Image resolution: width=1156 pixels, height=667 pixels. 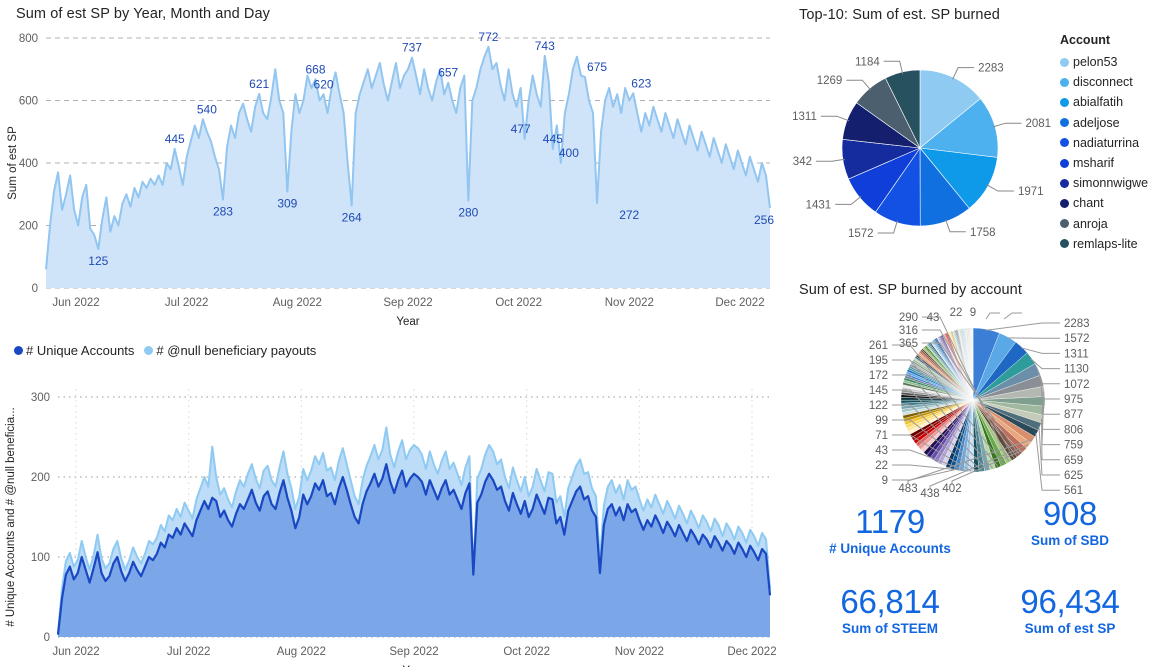 What do you see at coordinates (933, 318) in the screenshot?
I see `svg-text: 43` at bounding box center [933, 318].